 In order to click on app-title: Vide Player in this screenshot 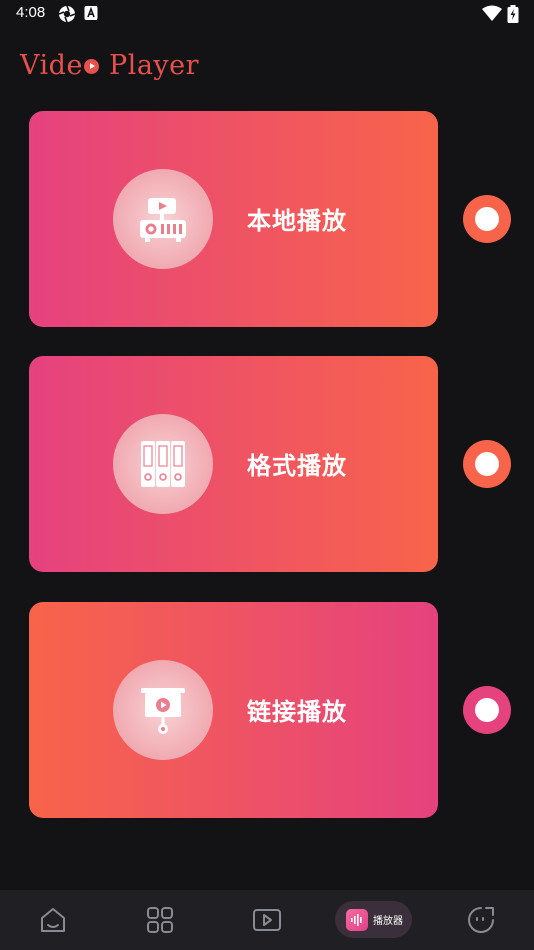, I will do `click(109, 65)`.